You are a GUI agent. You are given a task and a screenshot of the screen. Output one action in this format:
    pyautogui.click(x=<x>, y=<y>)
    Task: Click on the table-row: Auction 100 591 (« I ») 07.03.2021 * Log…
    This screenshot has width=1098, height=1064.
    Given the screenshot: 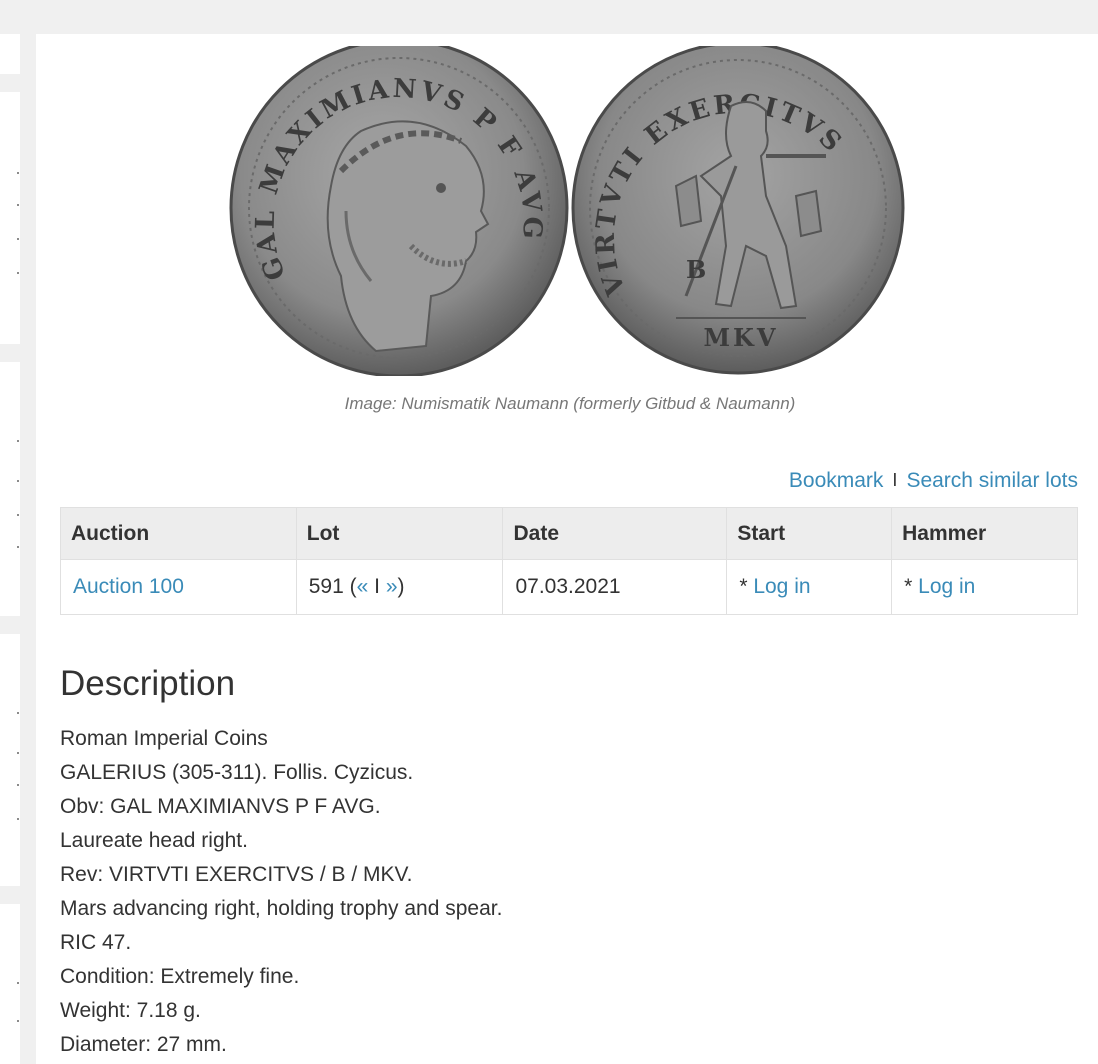 What is the action you would take?
    pyautogui.click(x=569, y=587)
    